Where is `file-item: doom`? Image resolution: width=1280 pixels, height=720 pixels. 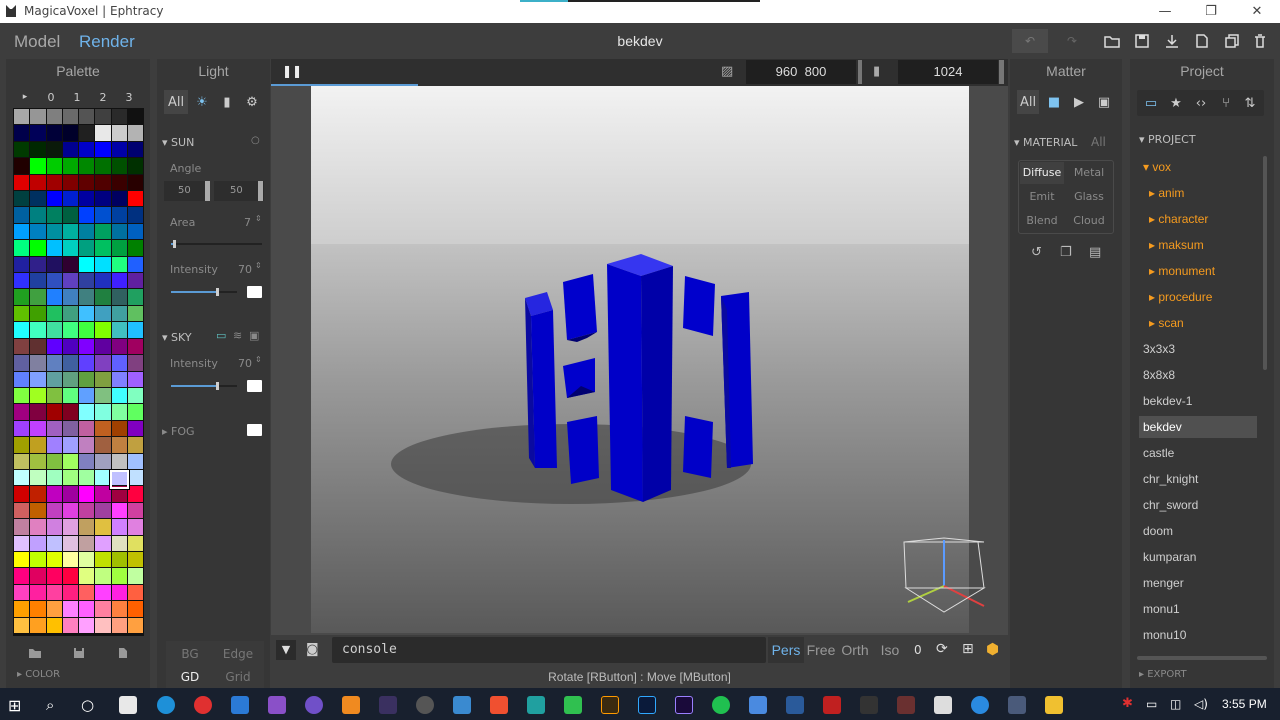 file-item: doom is located at coordinates (1198, 531).